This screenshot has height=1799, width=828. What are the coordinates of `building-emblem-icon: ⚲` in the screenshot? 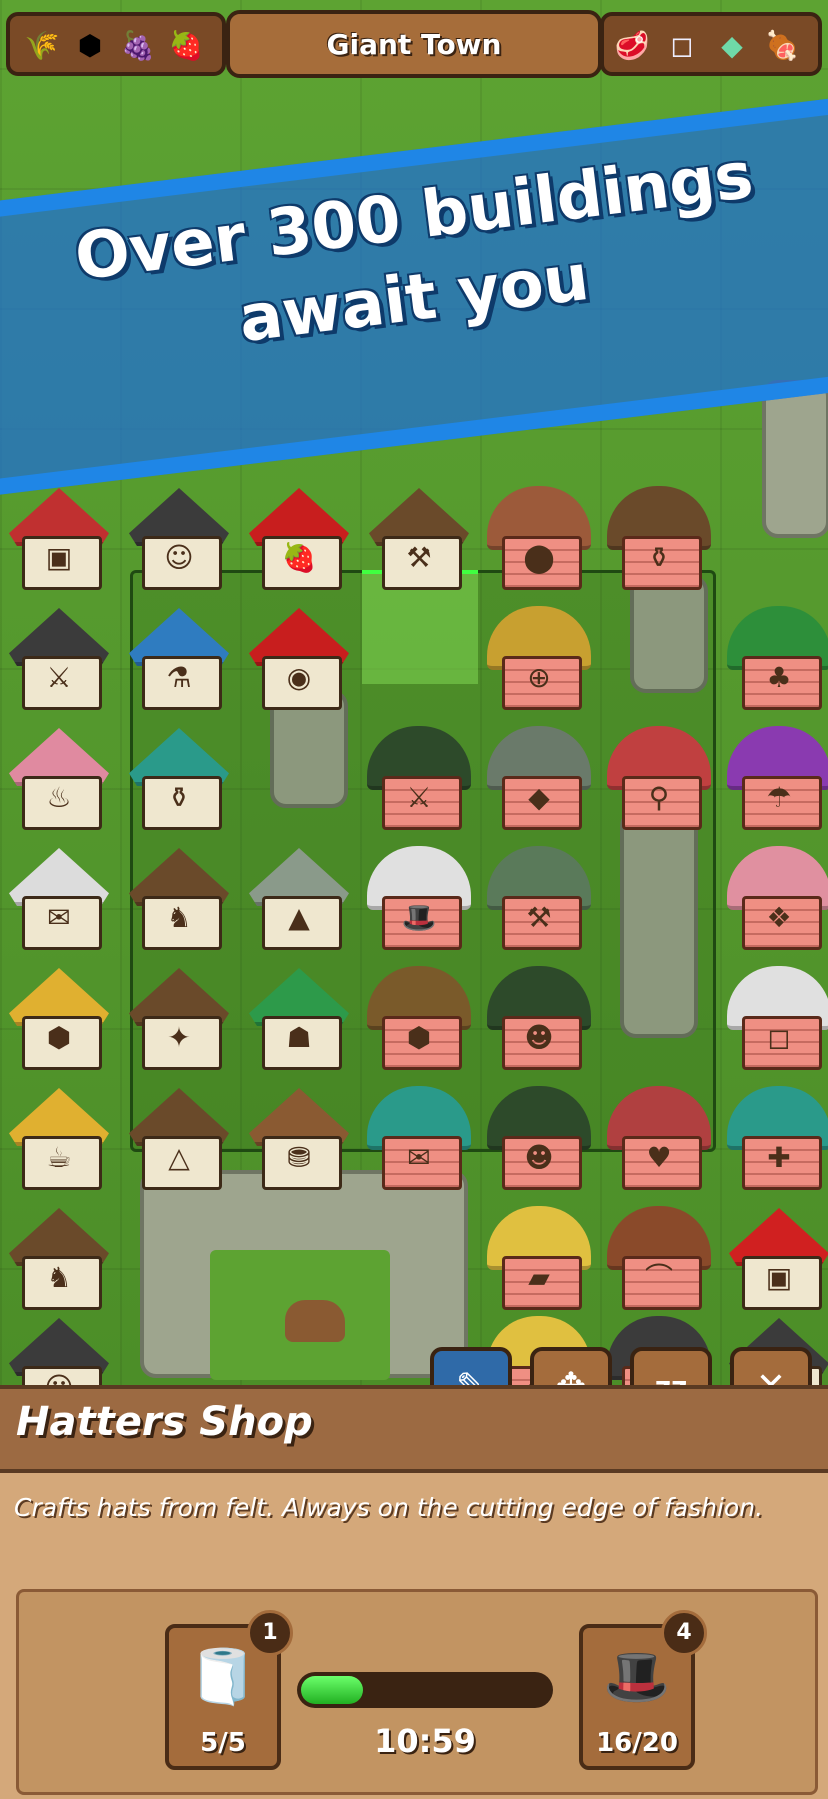 It's located at (659, 797).